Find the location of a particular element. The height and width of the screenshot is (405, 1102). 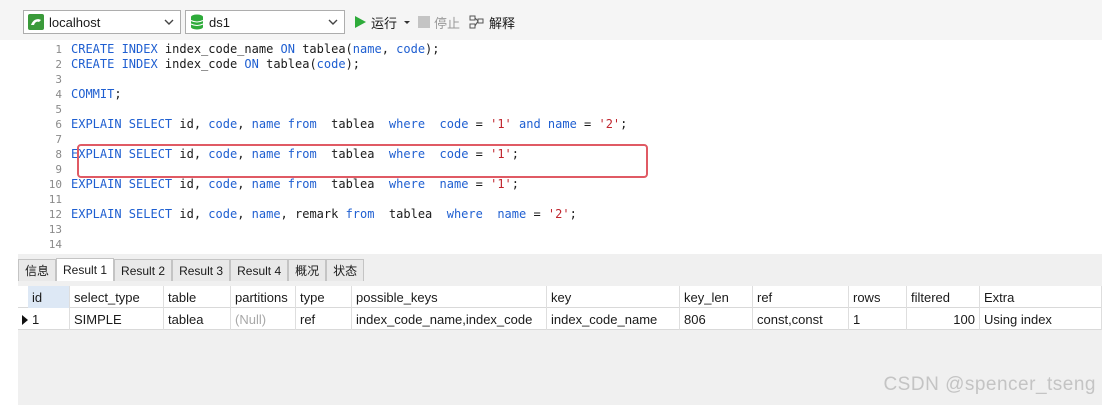

sql-string: '2' is located at coordinates (558, 214).